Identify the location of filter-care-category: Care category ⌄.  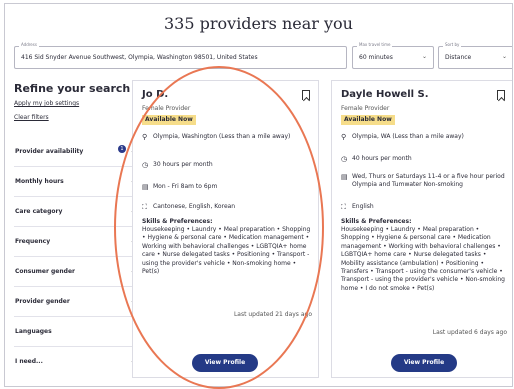
(76, 212).